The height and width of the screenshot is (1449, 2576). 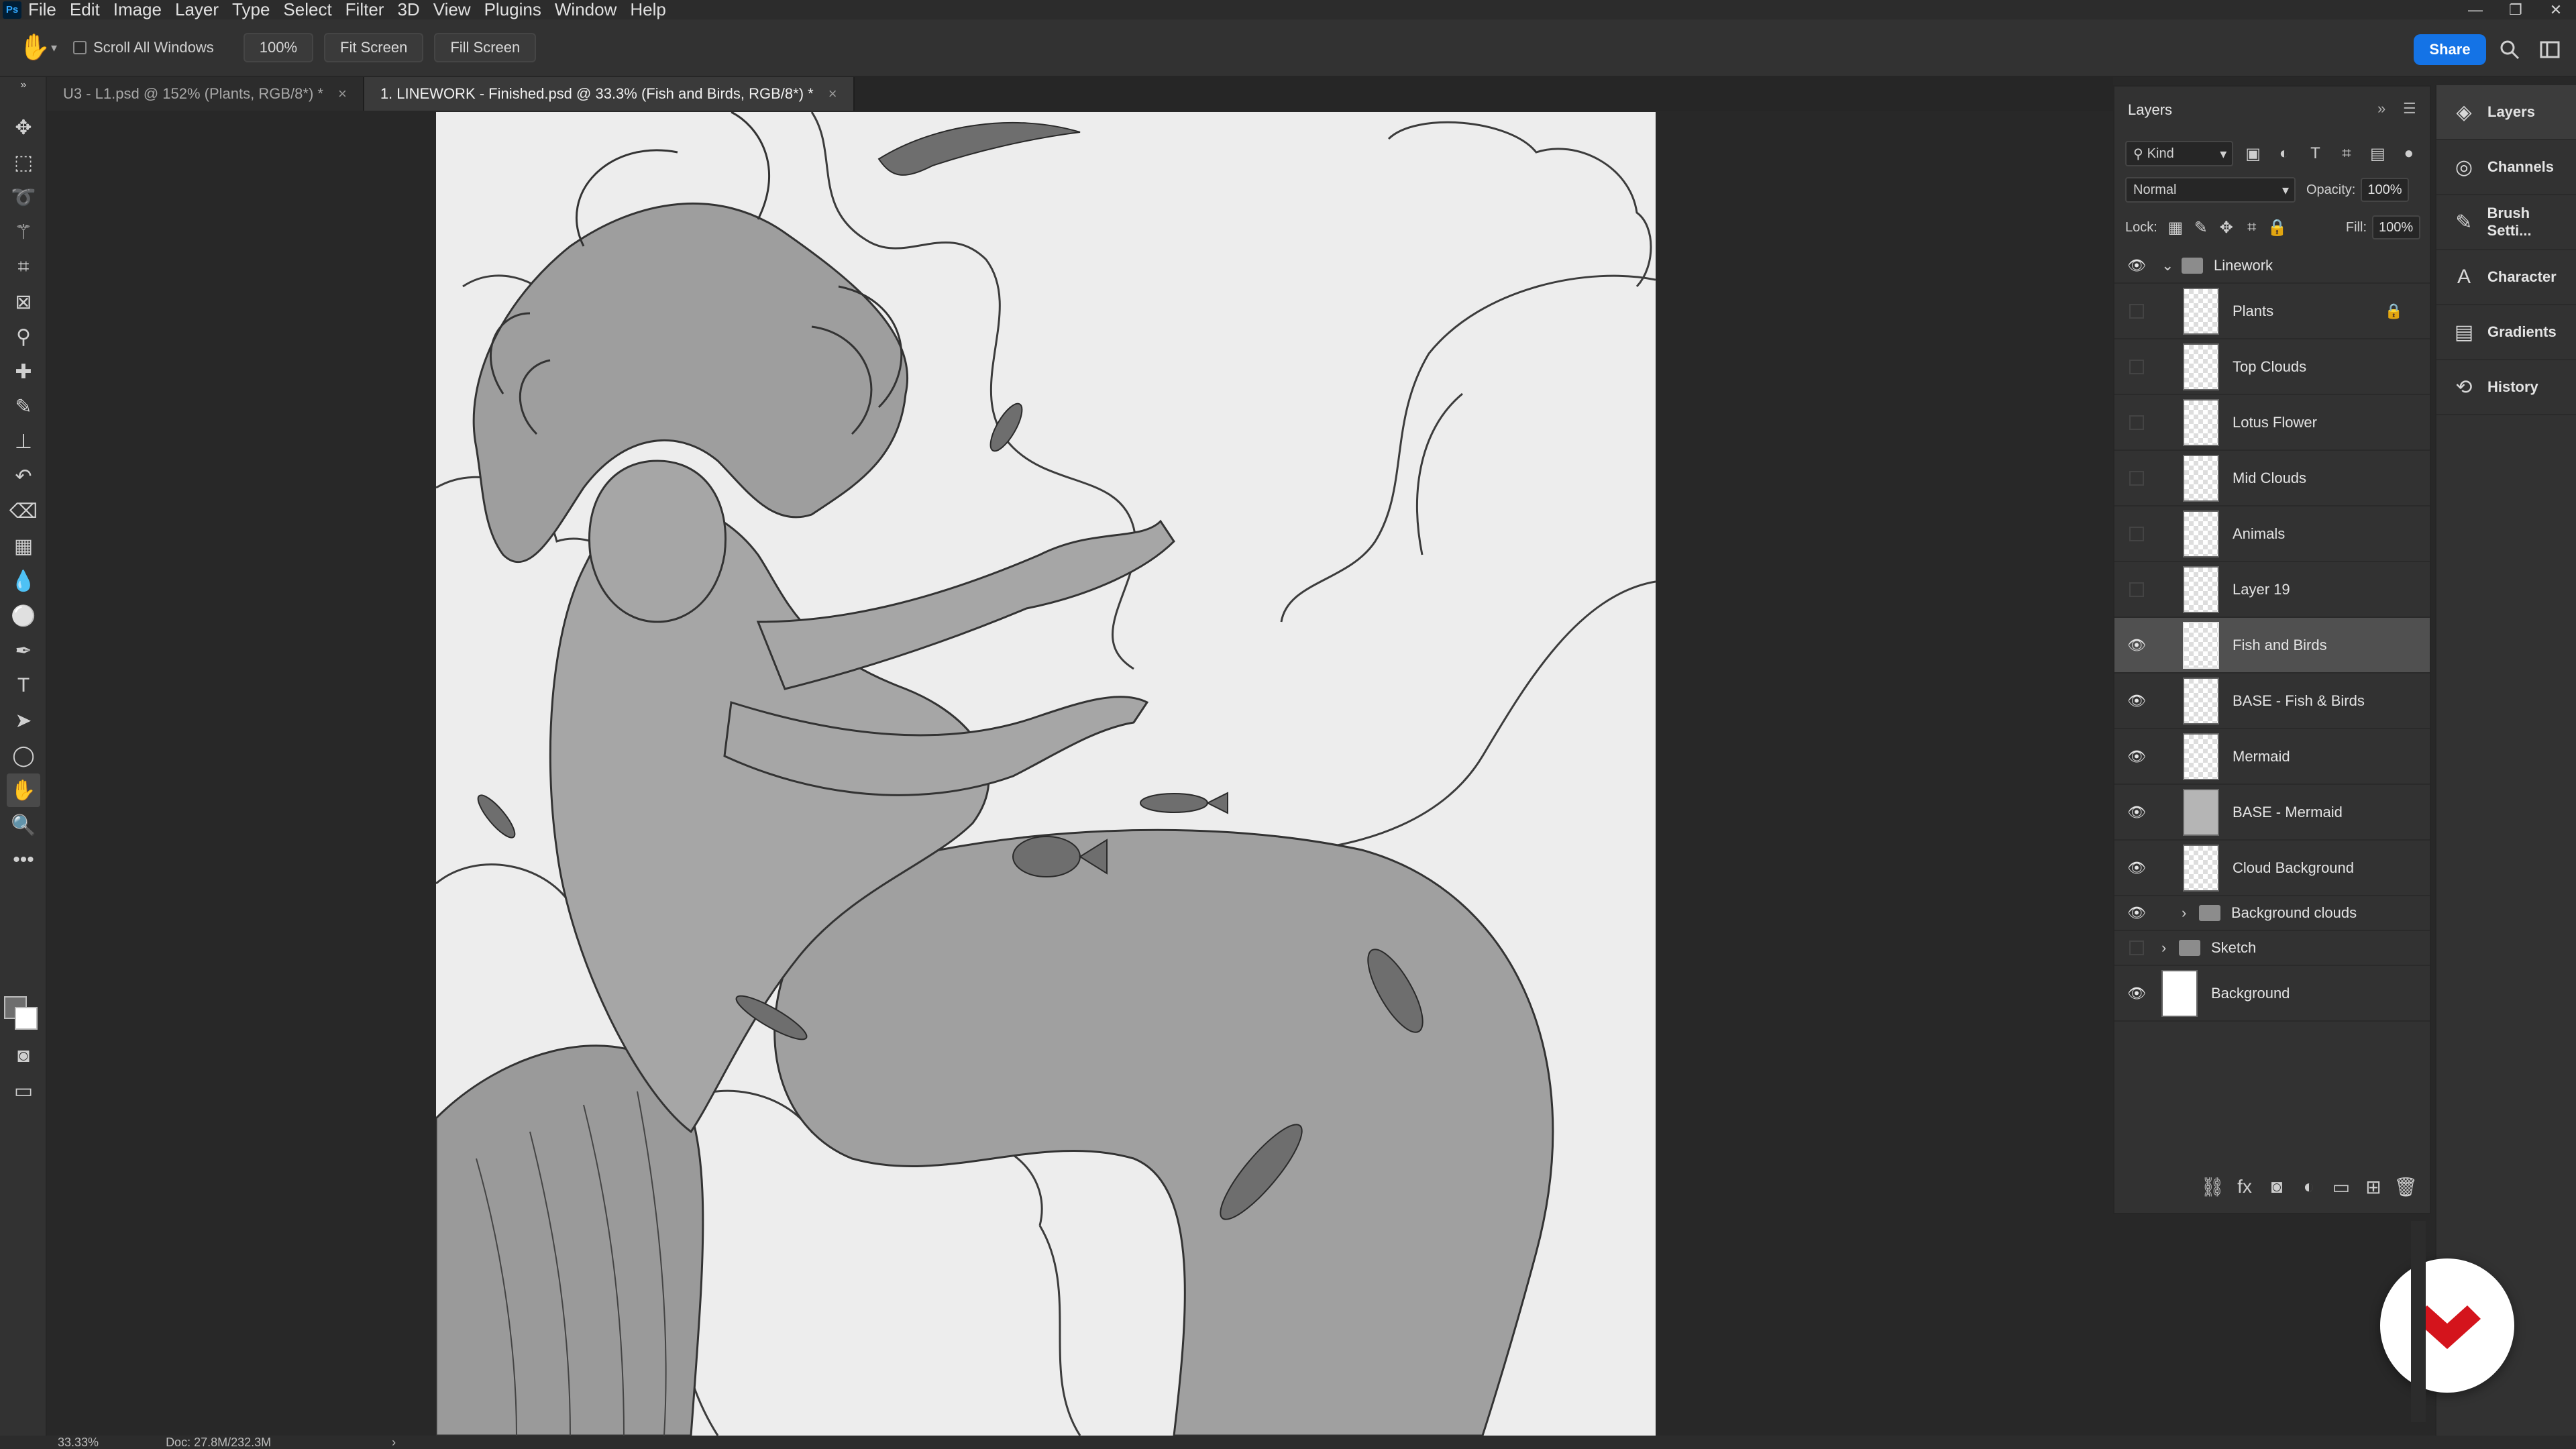 I want to click on layer-group-background-clouds: 👁 › Background clouds, so click(x=2272, y=913).